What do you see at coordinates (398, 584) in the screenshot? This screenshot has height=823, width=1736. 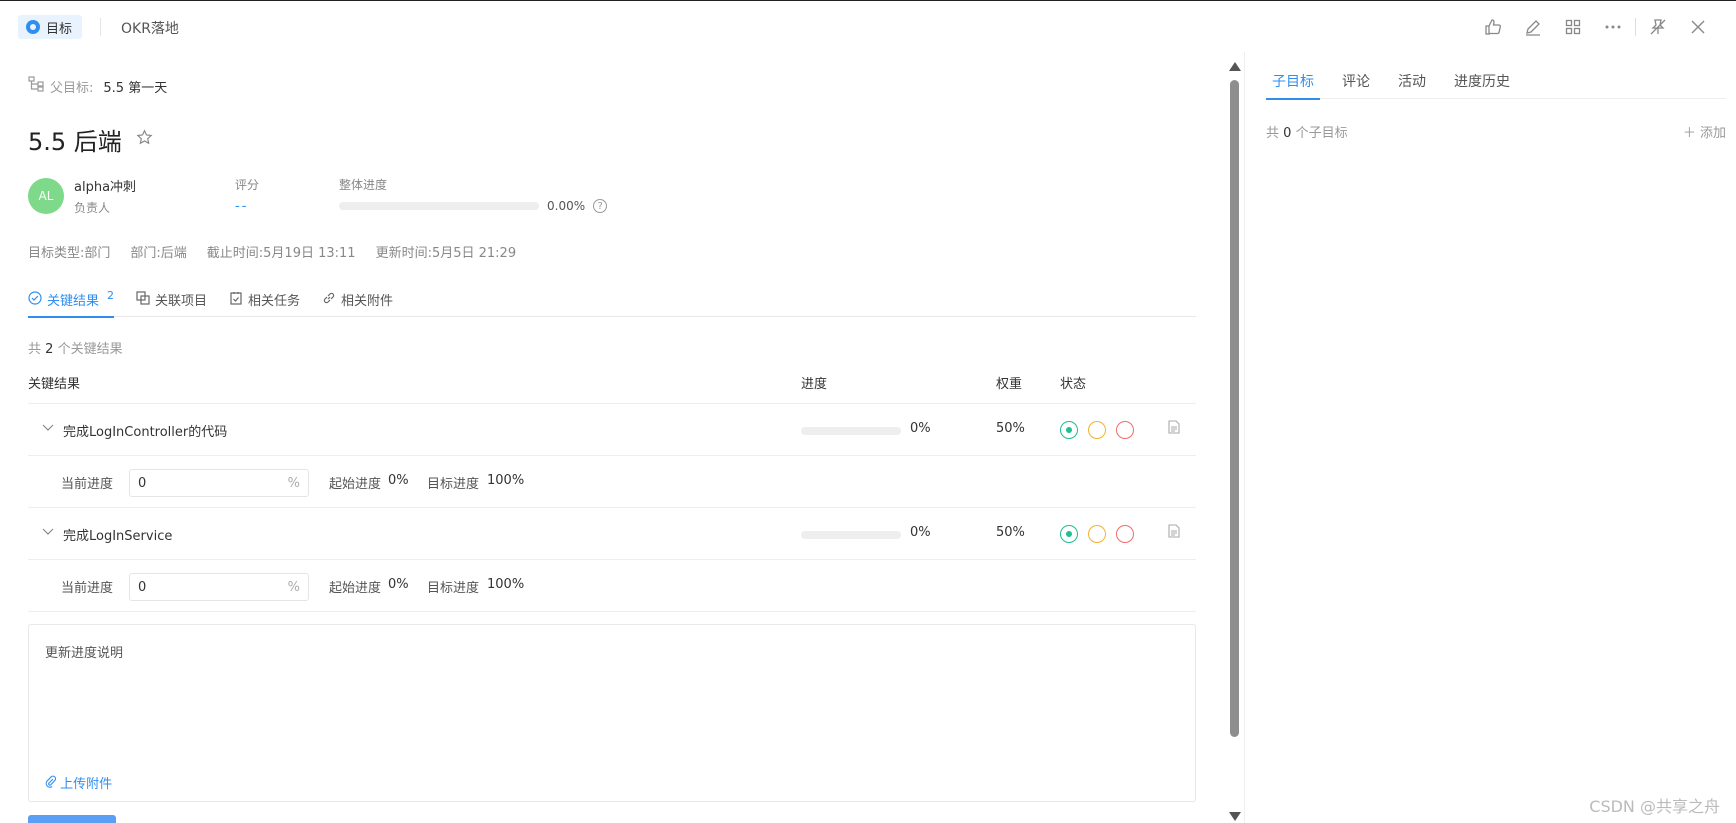 I see `start-progress-value: 0%` at bounding box center [398, 584].